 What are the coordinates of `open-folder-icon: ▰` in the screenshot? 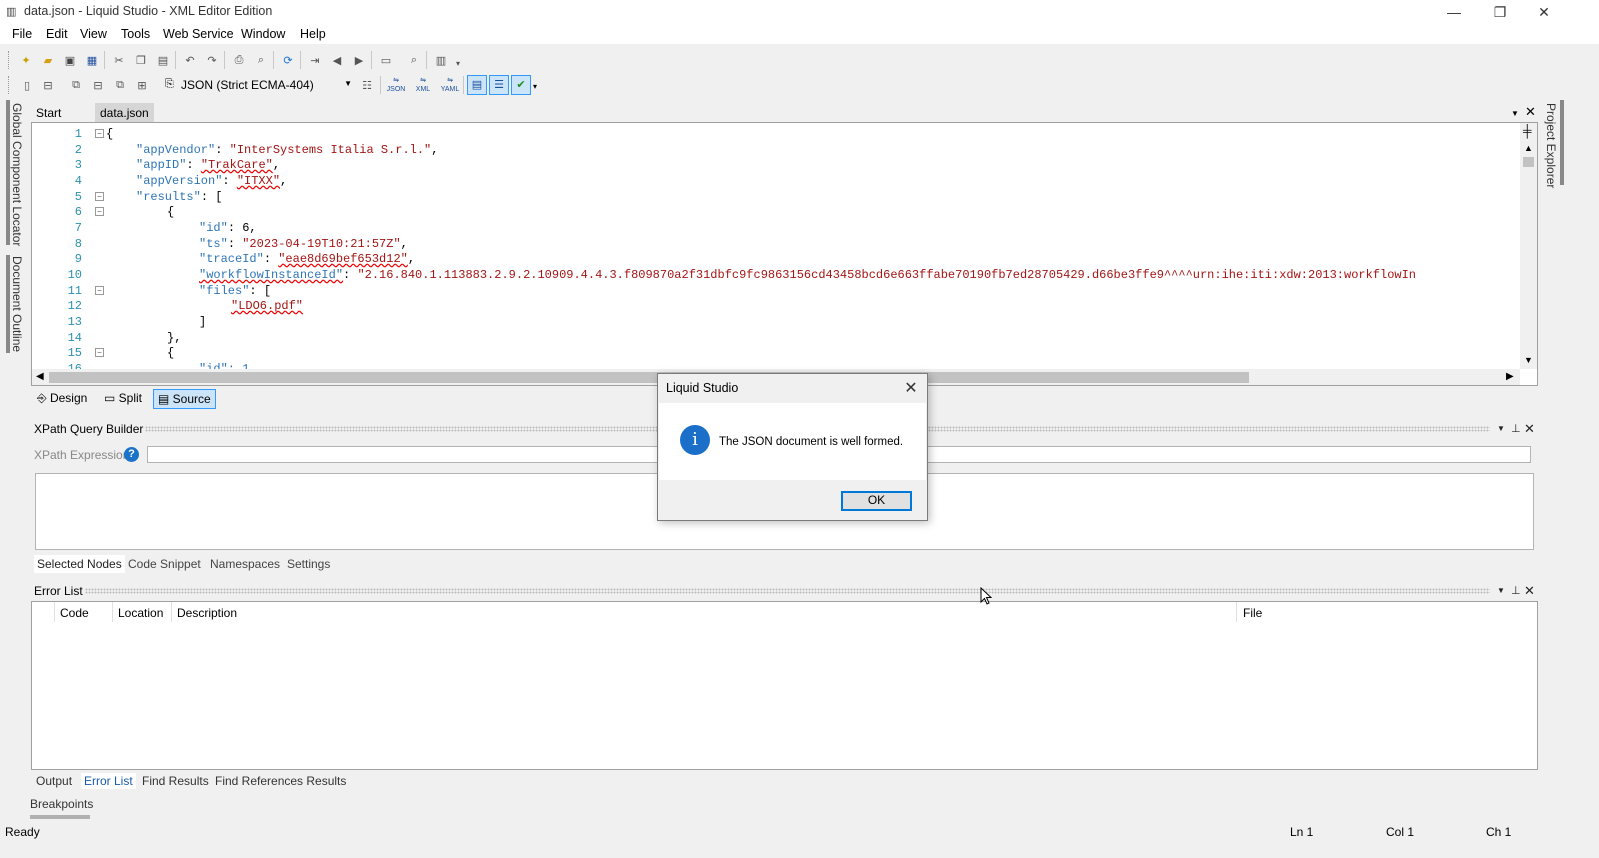 It's located at (48, 60).